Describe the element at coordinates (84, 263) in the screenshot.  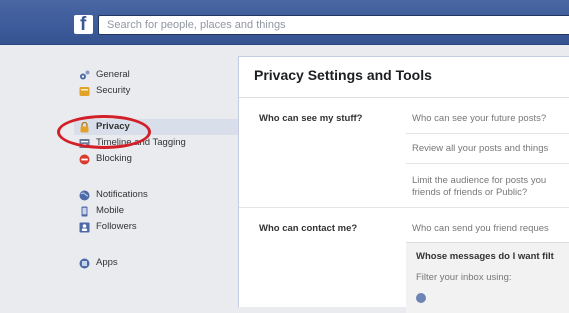
I see `apps-icon` at that location.